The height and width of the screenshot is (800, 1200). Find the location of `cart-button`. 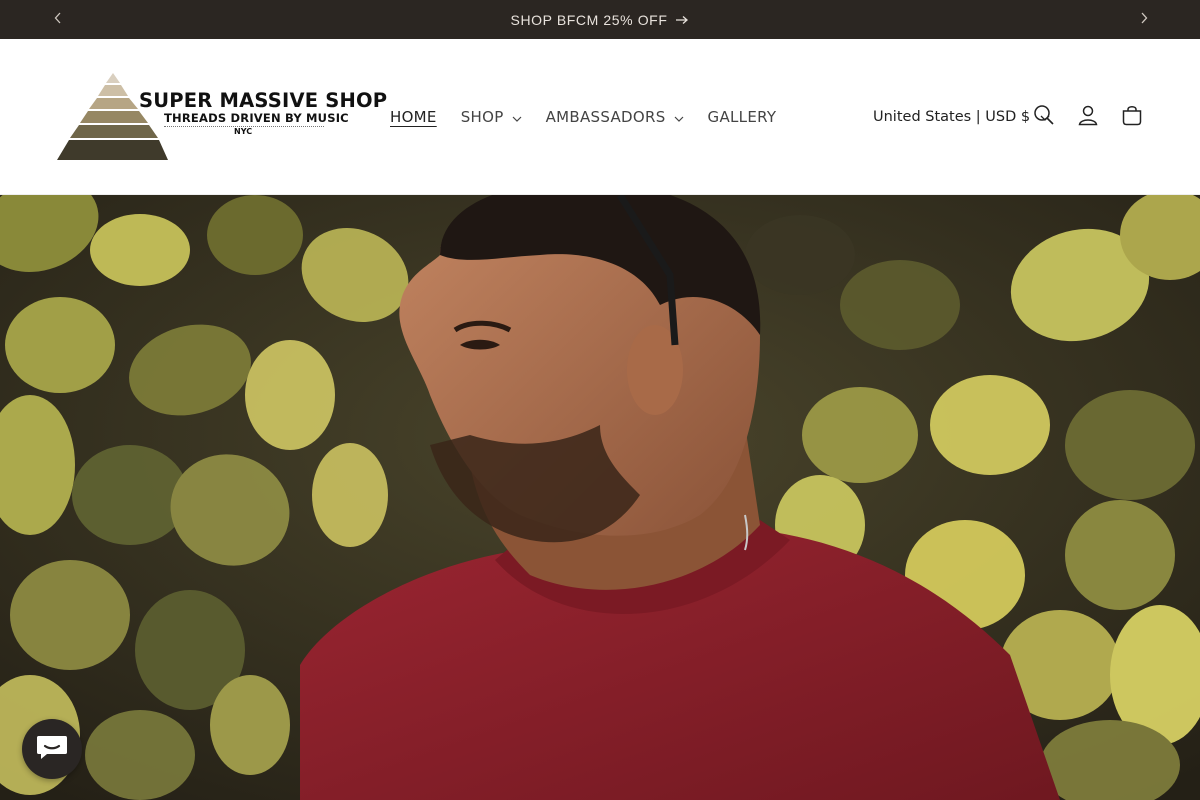

cart-button is located at coordinates (1132, 117).